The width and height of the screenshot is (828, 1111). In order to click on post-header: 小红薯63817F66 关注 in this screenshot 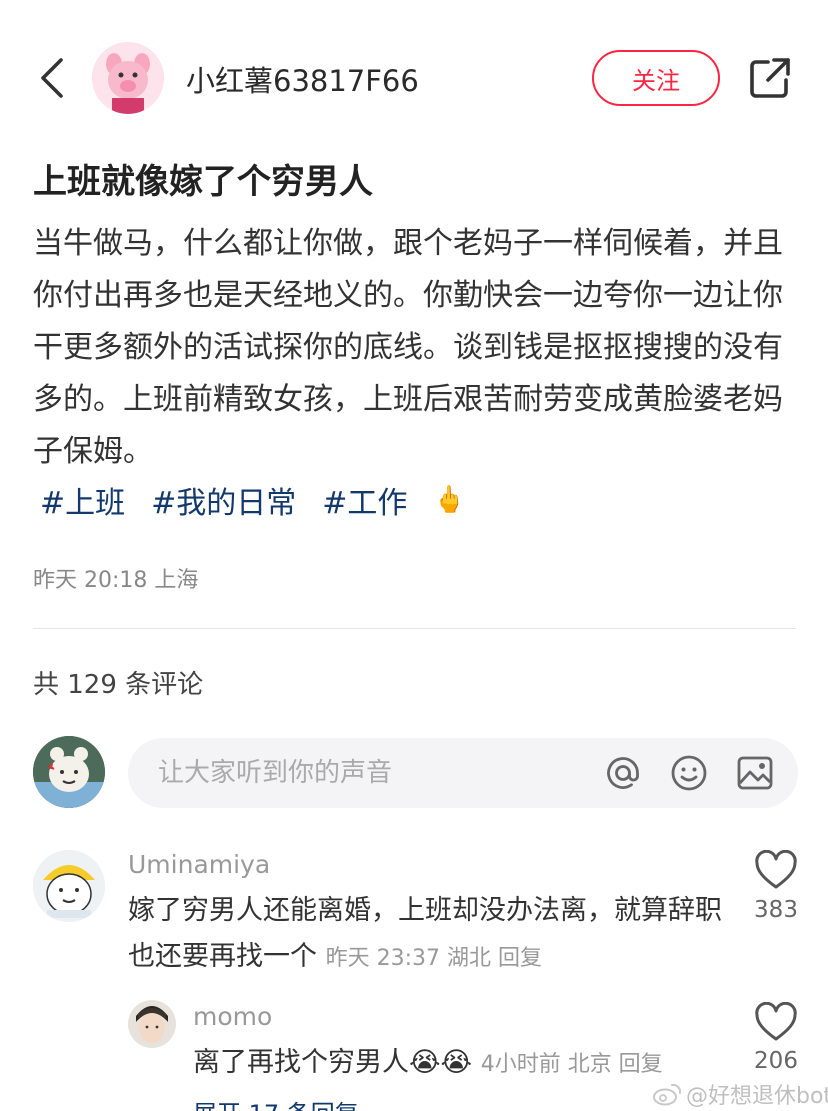, I will do `click(414, 80)`.